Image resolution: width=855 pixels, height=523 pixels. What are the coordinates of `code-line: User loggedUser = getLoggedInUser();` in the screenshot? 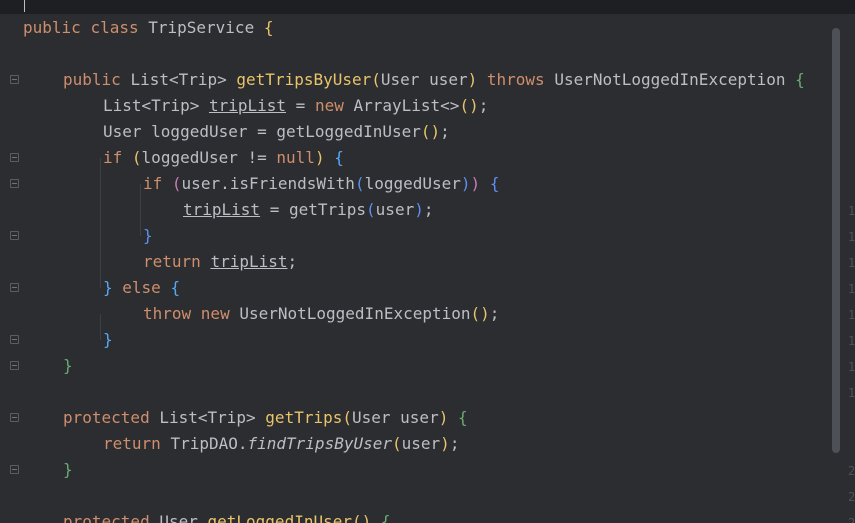 It's located at (276, 132).